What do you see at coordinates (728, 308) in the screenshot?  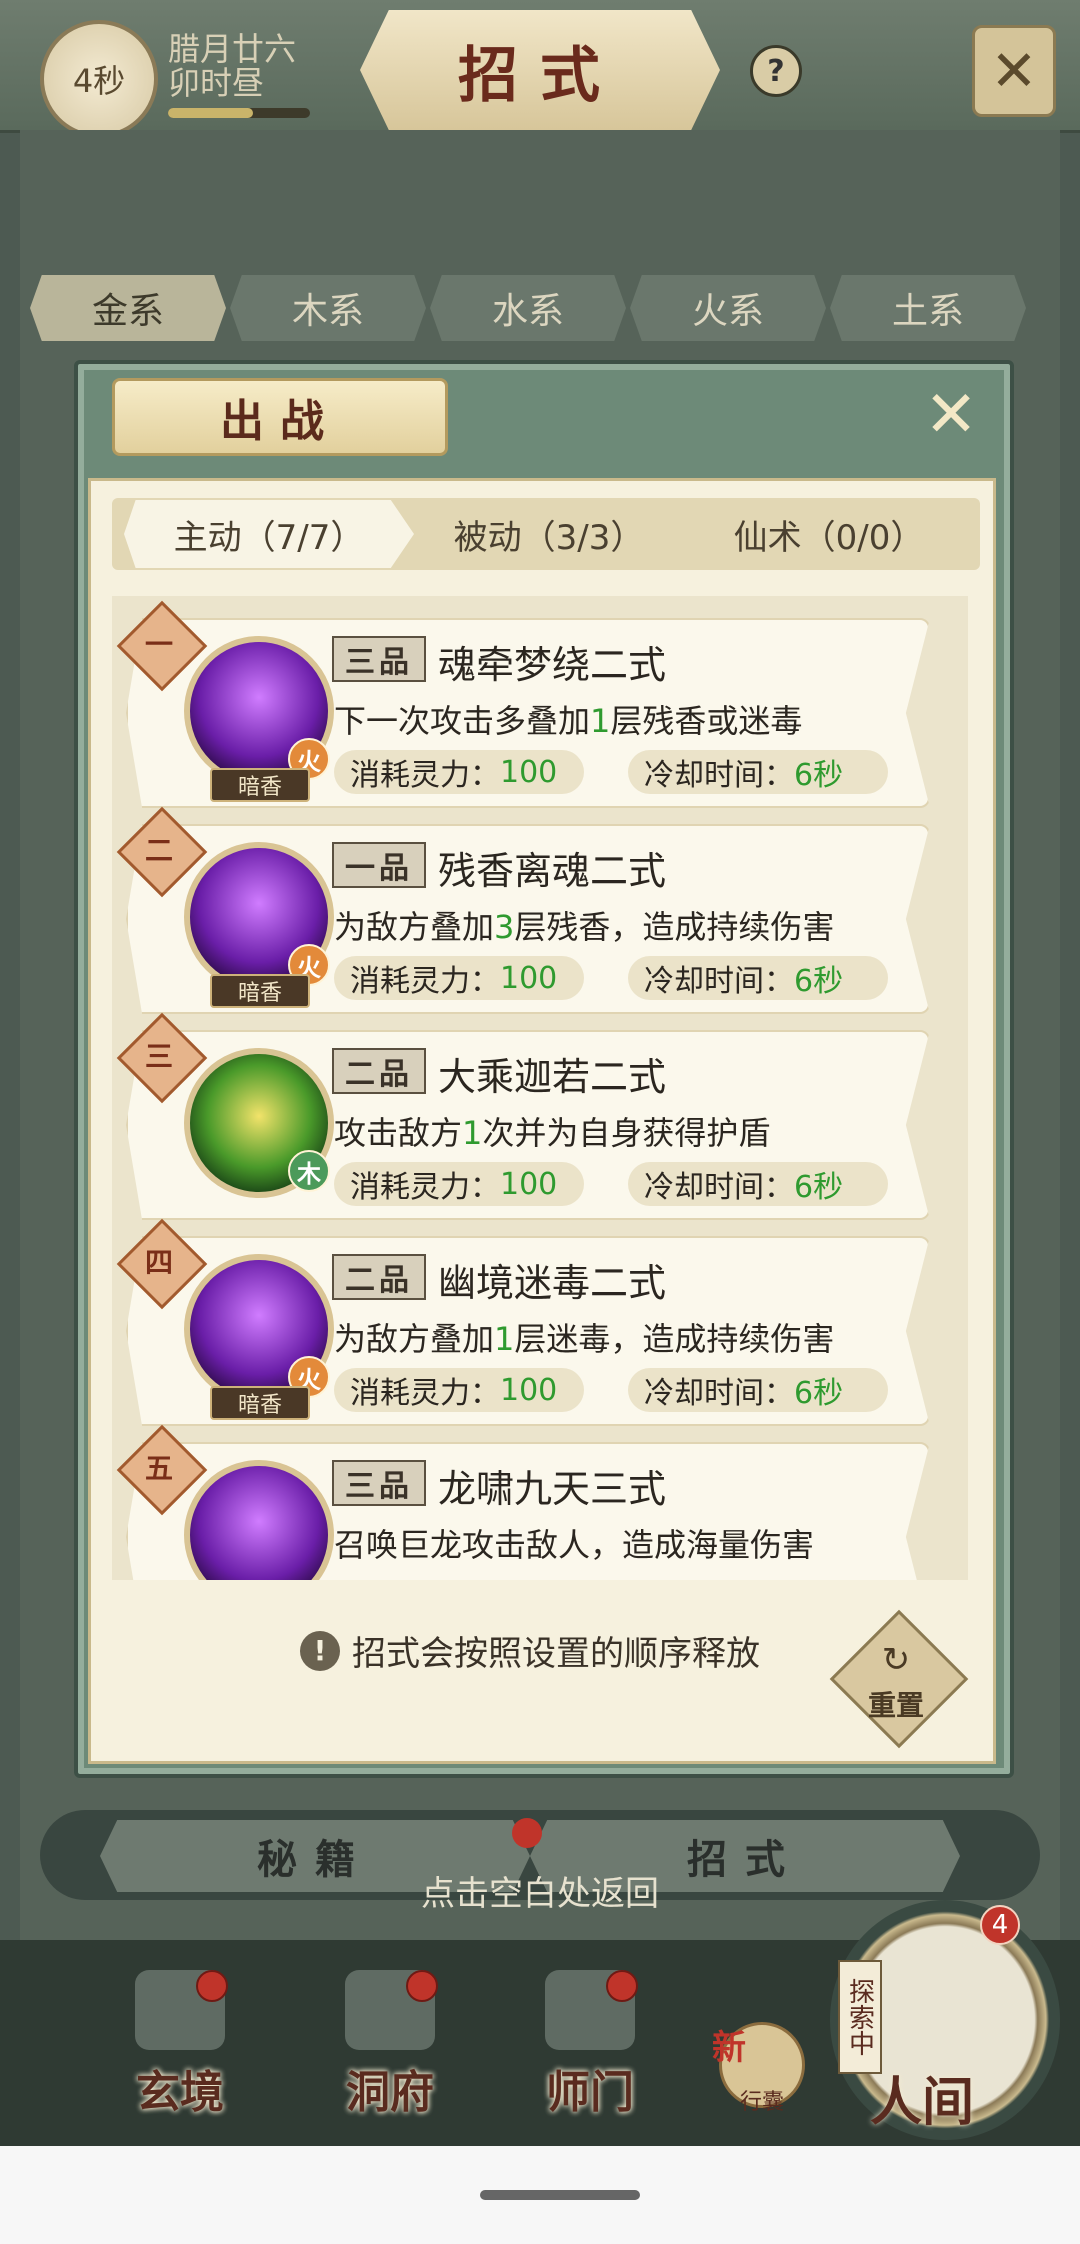 I see `tab-fire: 火系` at bounding box center [728, 308].